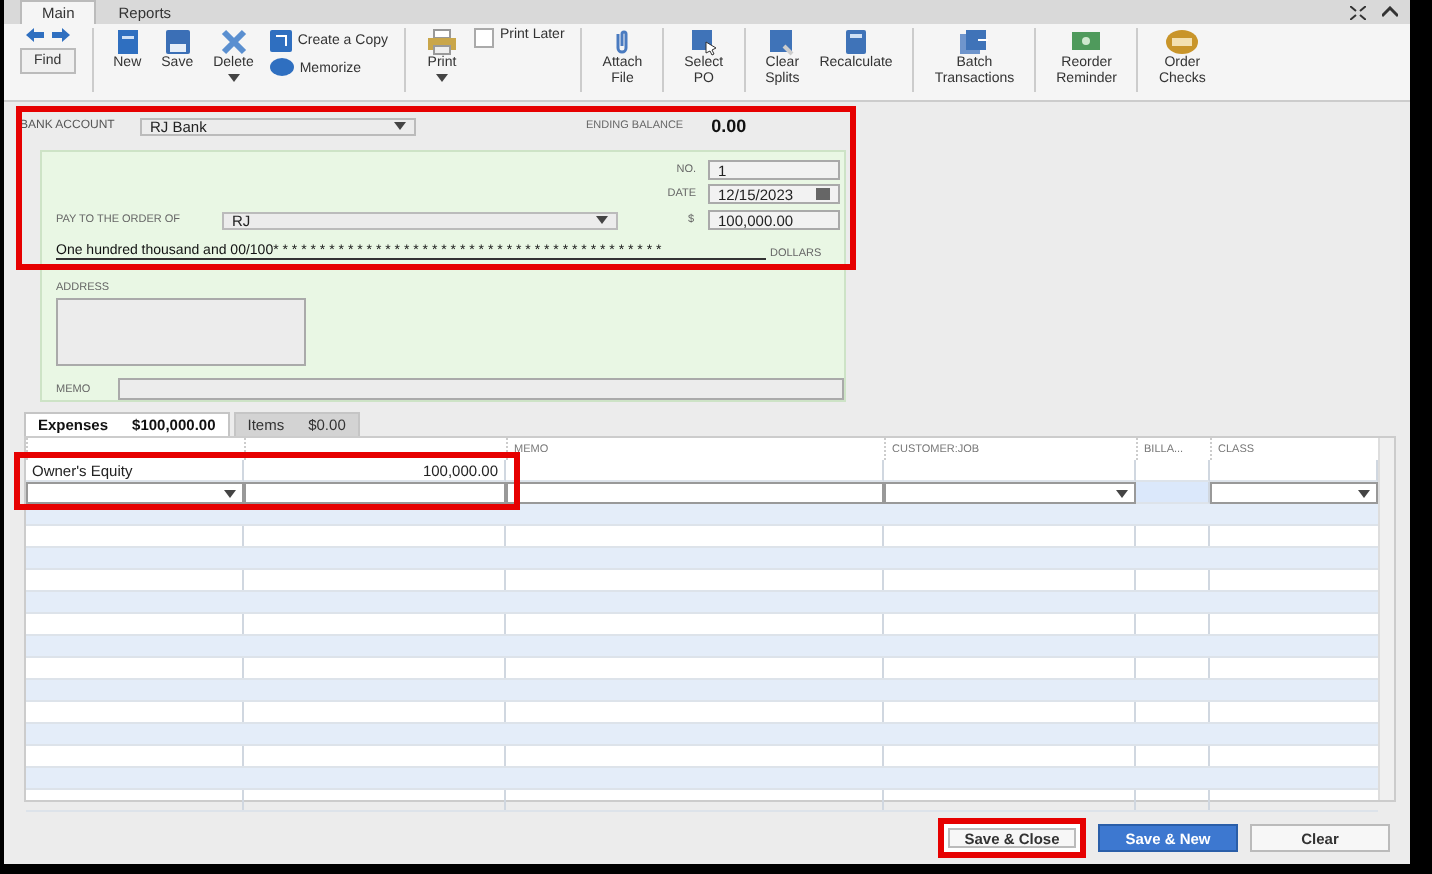 The height and width of the screenshot is (874, 1432). I want to click on calculator-icon, so click(856, 42).